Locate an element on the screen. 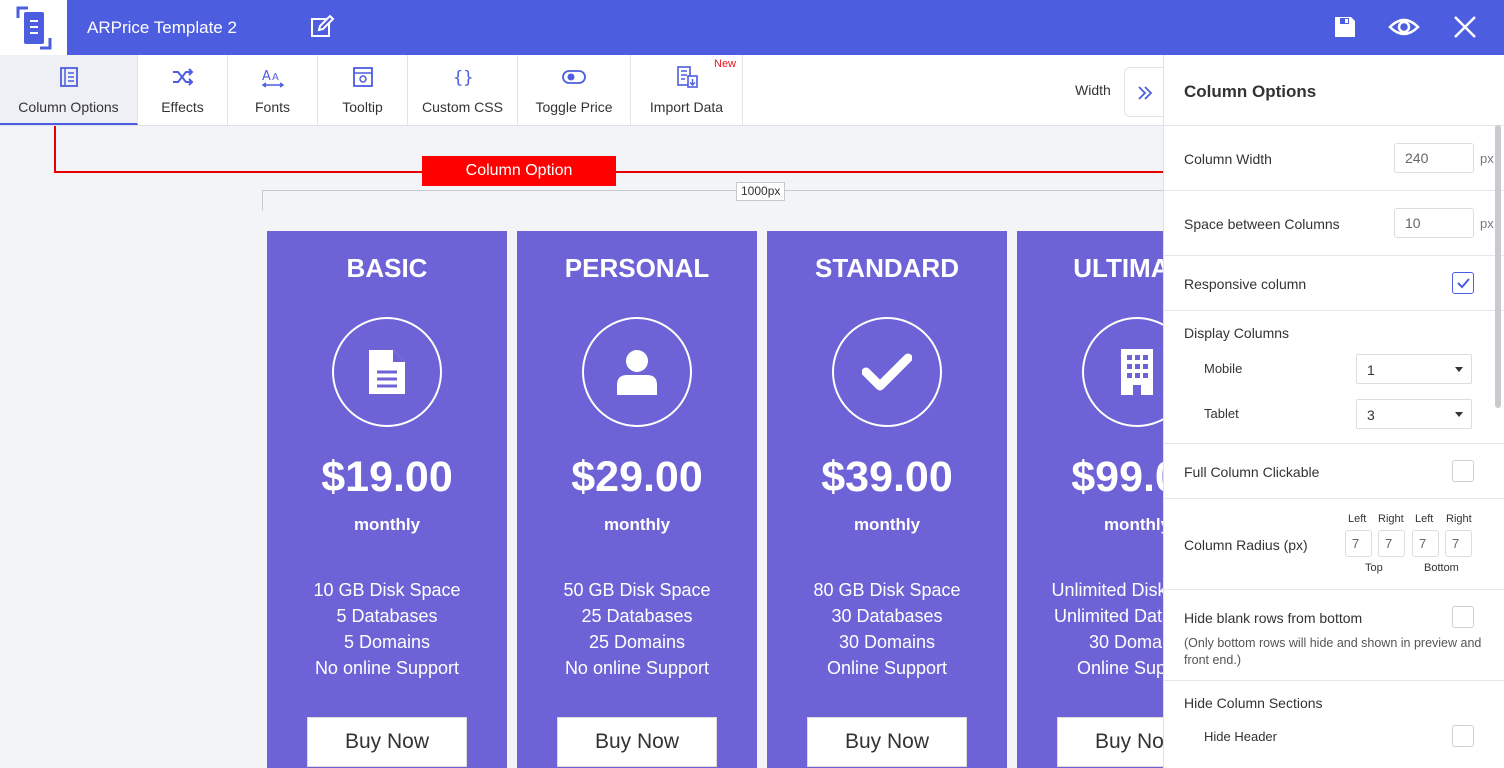 The image size is (1504, 768). tab-fonts: A A Fonts is located at coordinates (273, 90).